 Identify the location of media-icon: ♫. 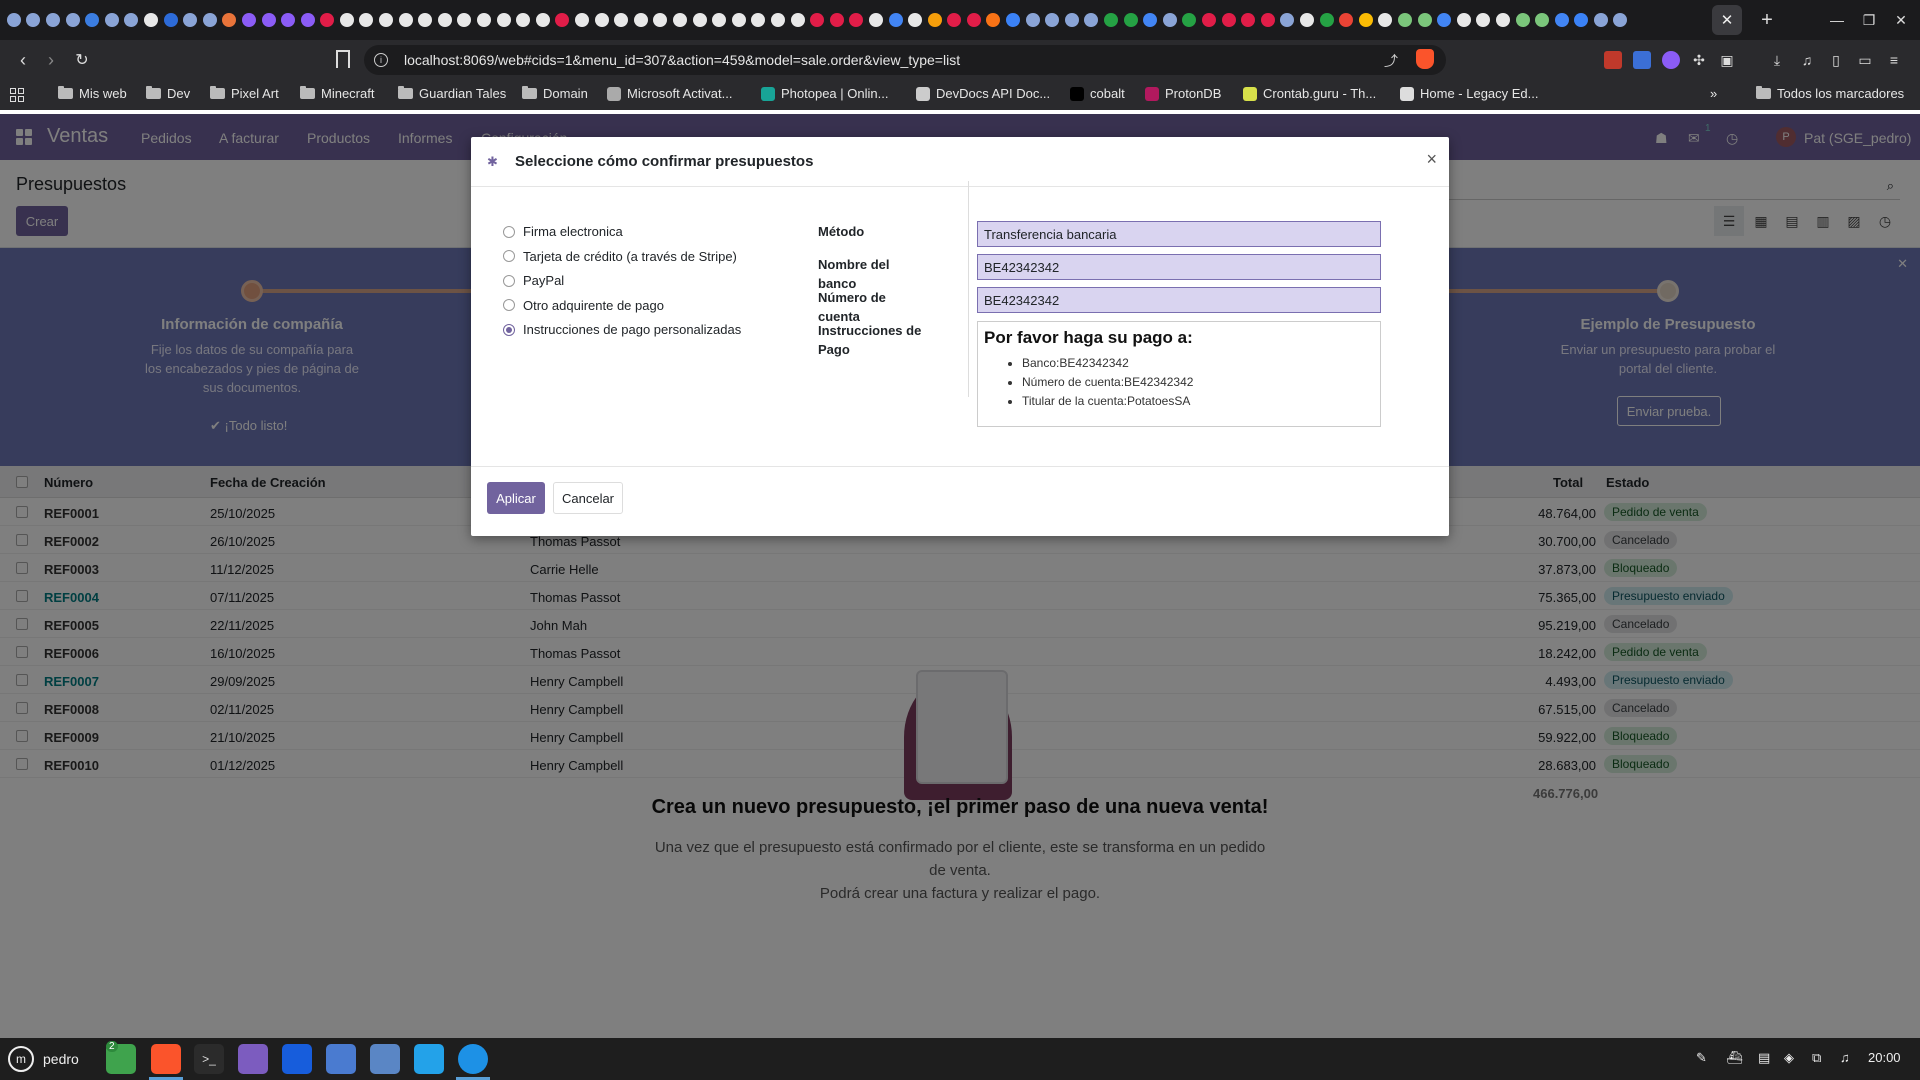
(1807, 60).